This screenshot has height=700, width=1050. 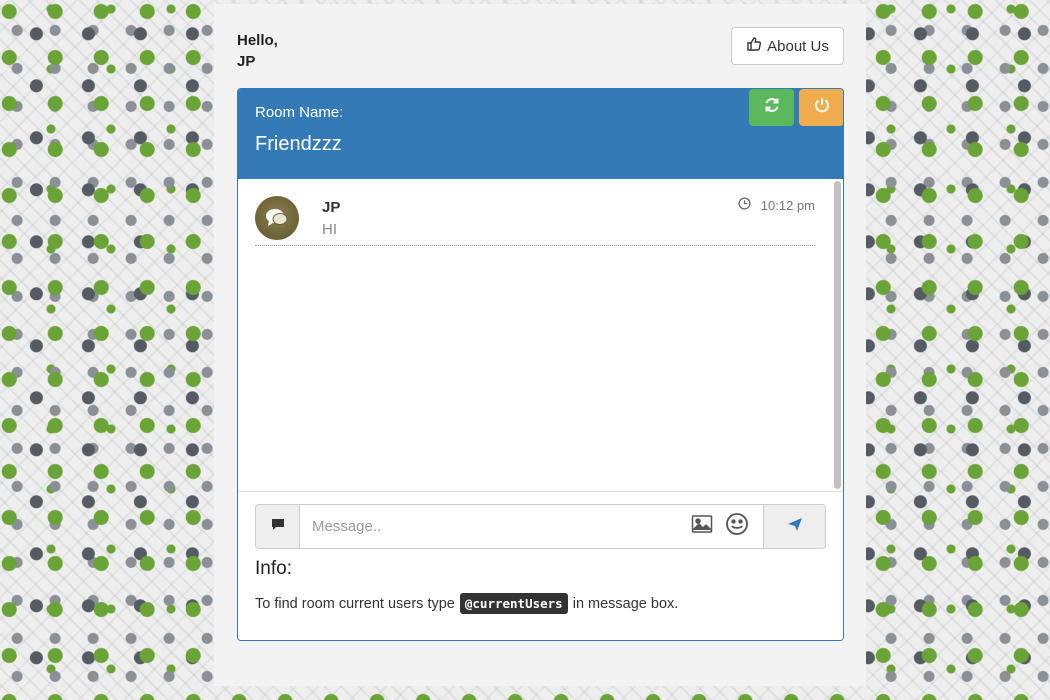 I want to click on send-button, so click(x=794, y=526).